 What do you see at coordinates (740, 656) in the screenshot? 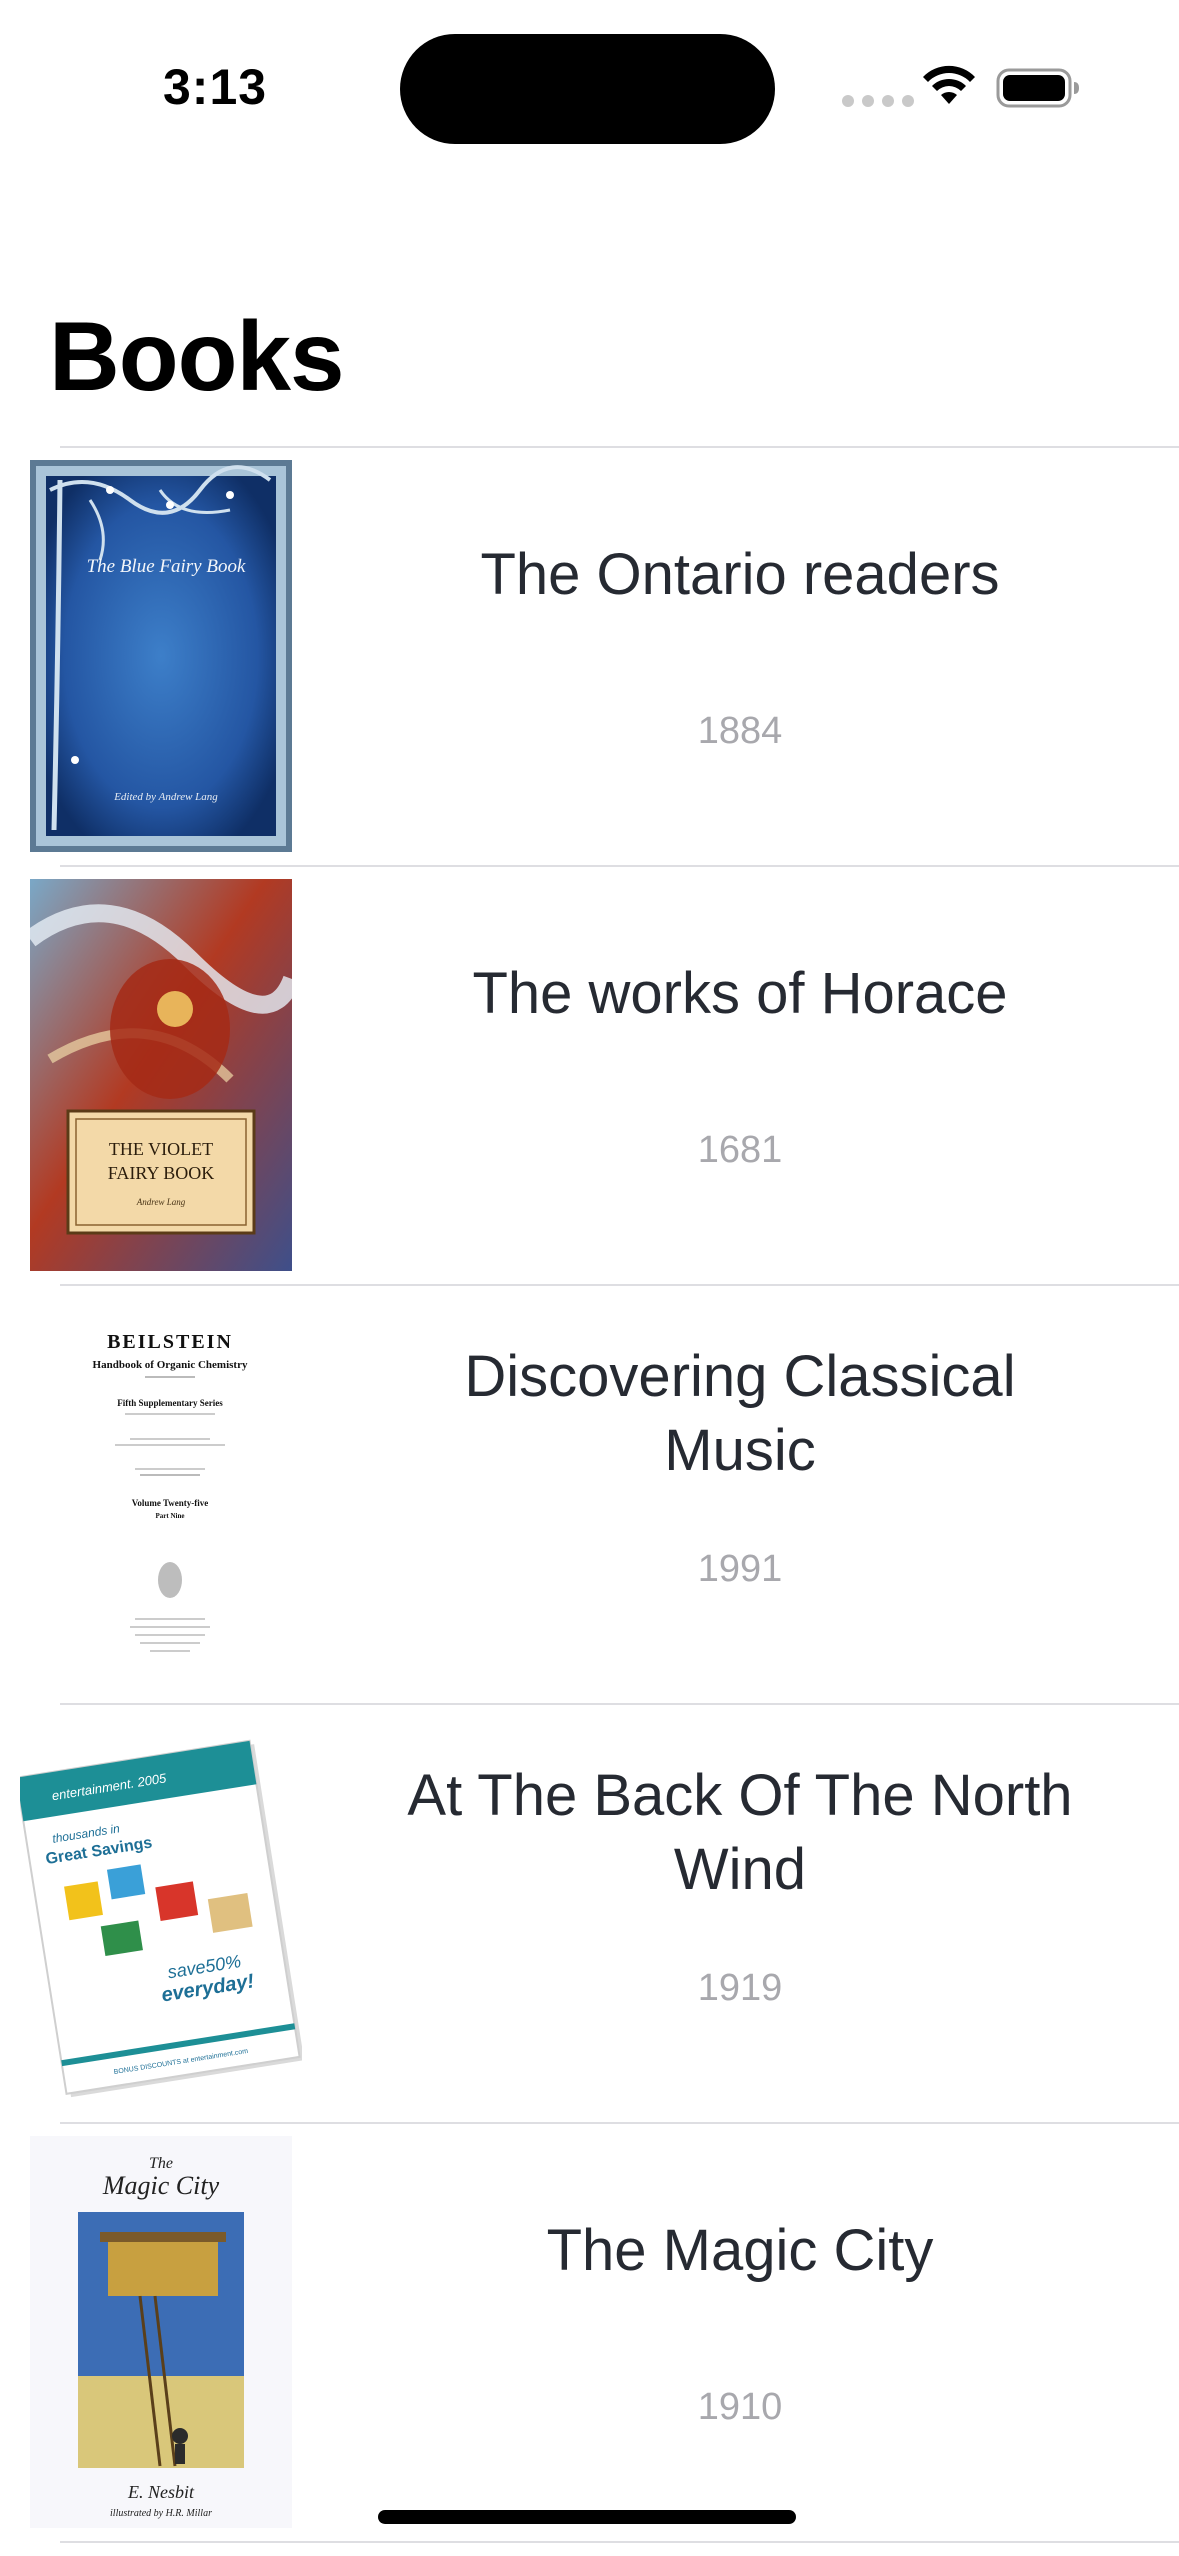
I see `book-text: The Ontario readers 1884` at bounding box center [740, 656].